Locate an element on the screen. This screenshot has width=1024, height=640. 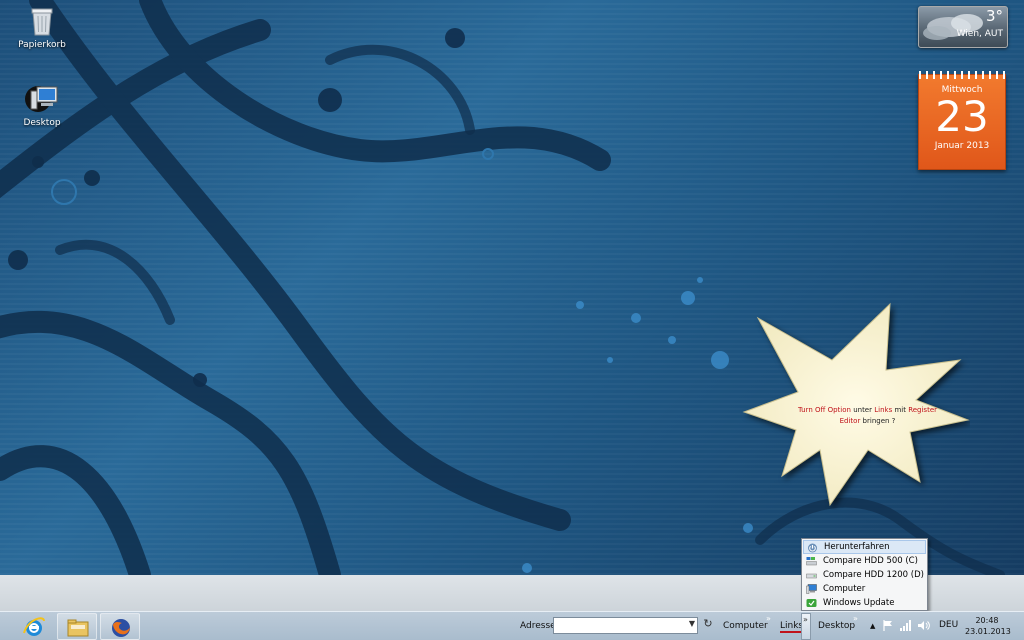
menu-item-label: Herunterfahren is located at coordinates (857, 547).